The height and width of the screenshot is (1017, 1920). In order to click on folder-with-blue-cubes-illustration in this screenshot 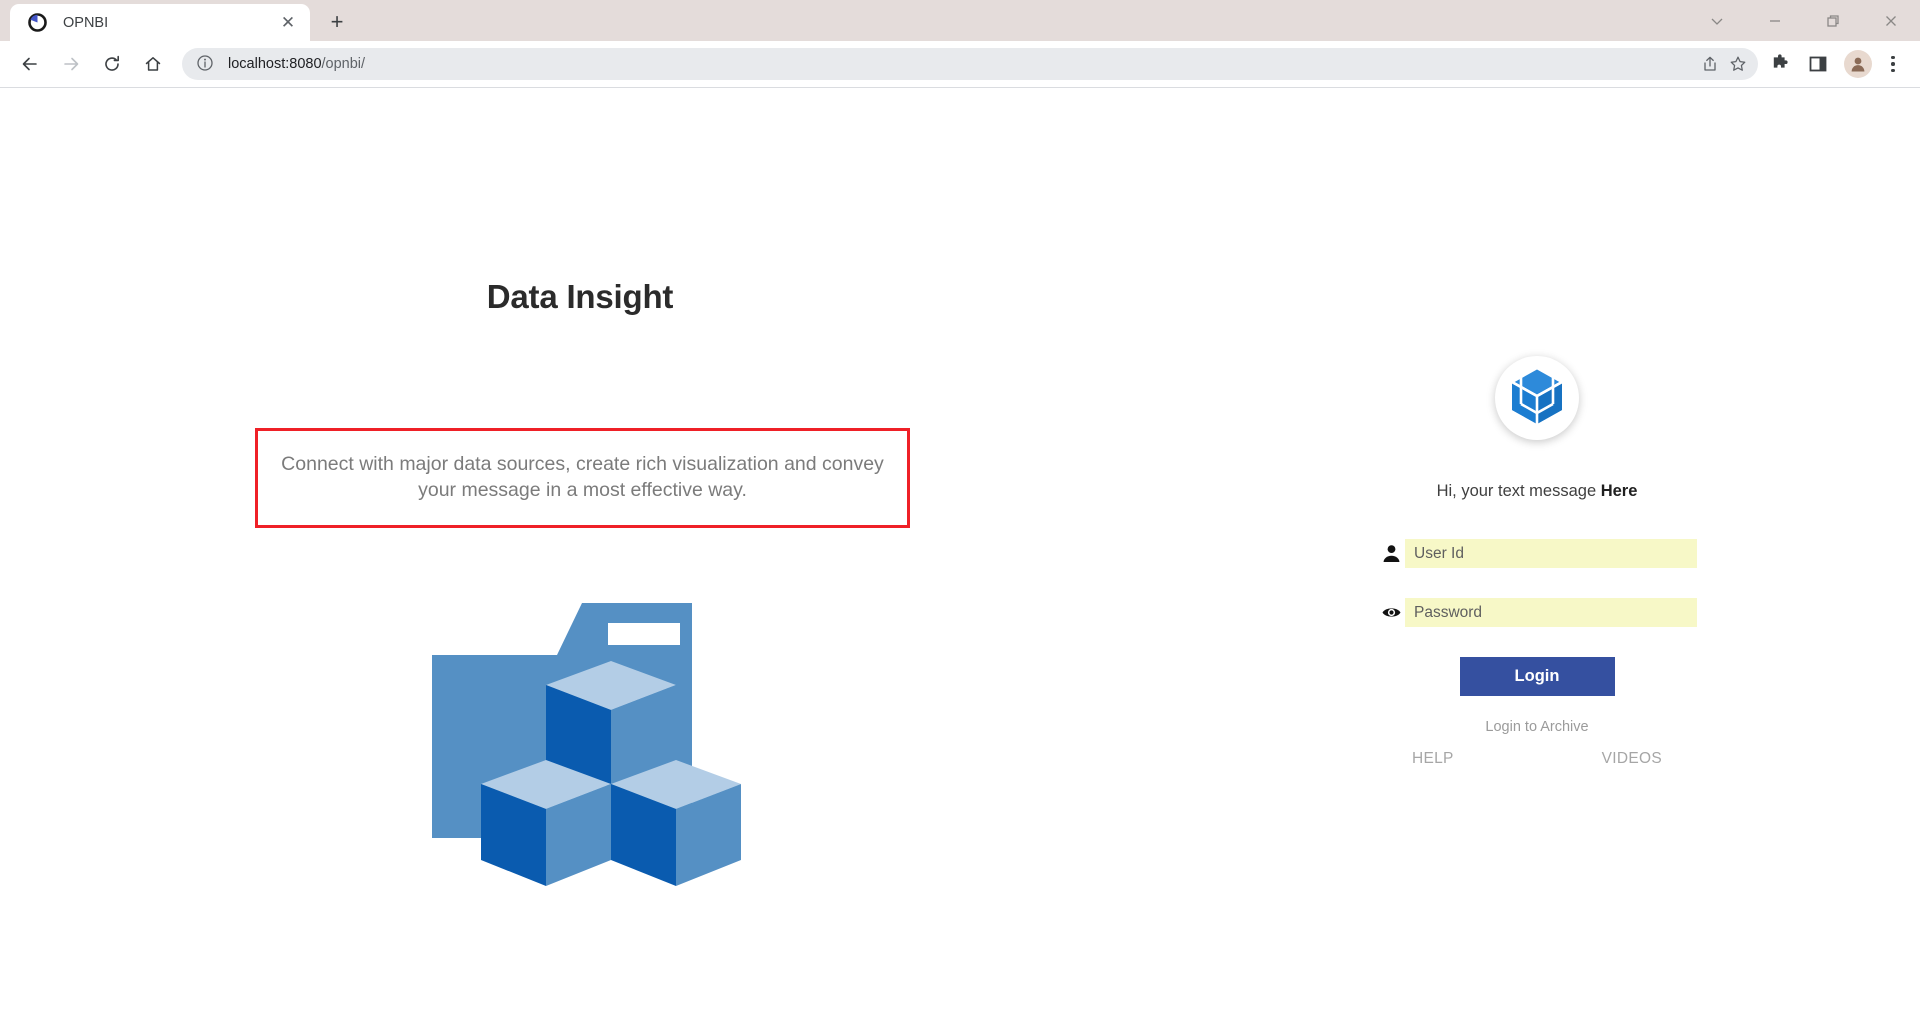, I will do `click(595, 750)`.